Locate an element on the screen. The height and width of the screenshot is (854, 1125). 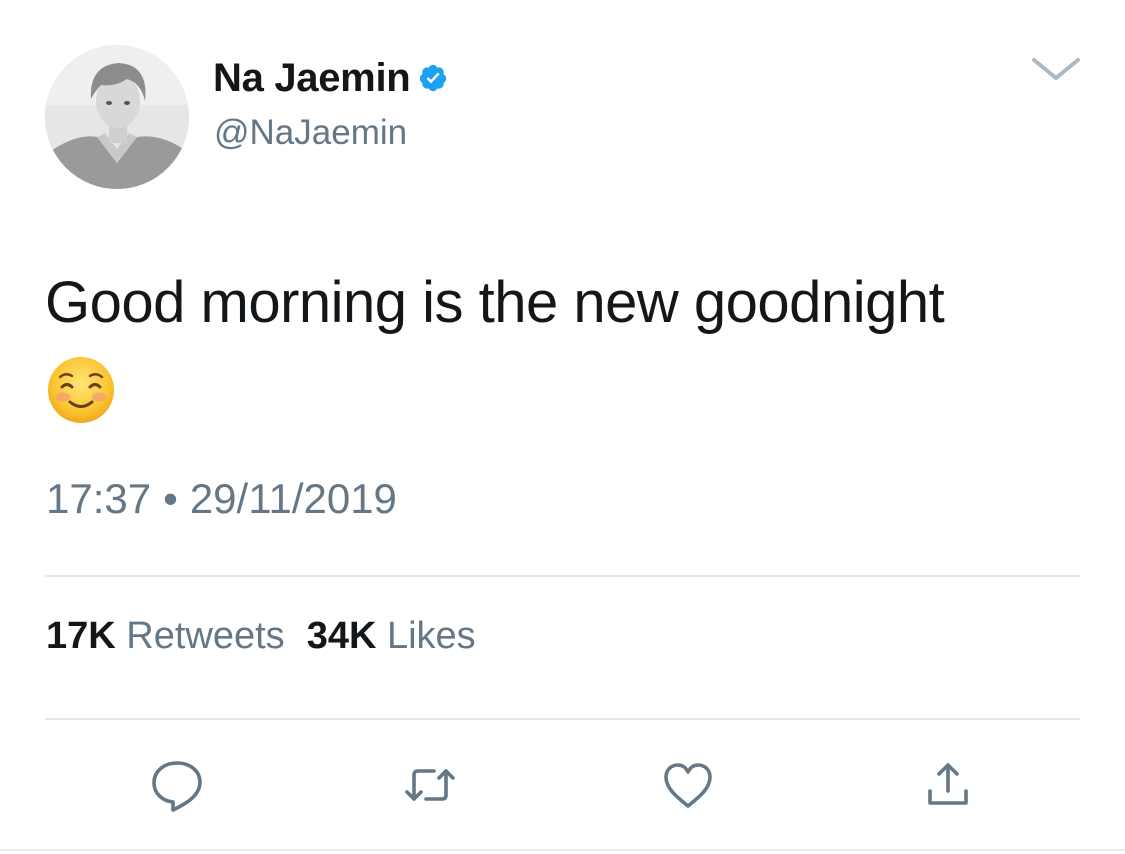
avatar-photo is located at coordinates (117, 117).